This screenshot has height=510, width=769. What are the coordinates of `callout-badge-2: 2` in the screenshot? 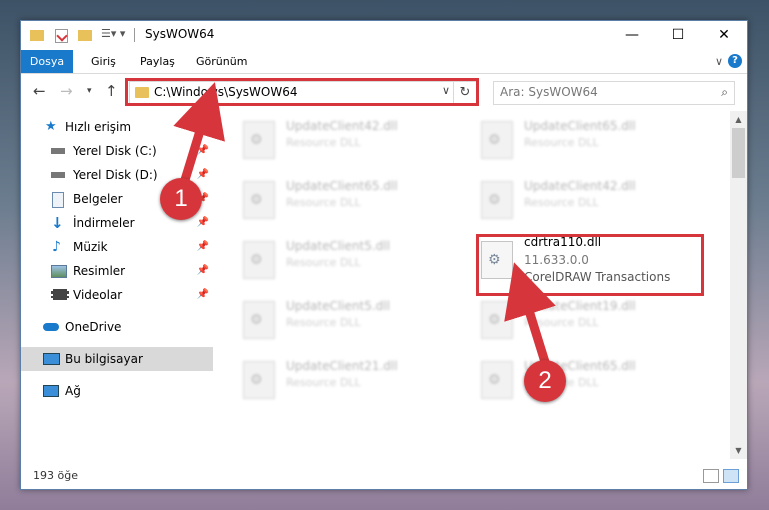 It's located at (545, 381).